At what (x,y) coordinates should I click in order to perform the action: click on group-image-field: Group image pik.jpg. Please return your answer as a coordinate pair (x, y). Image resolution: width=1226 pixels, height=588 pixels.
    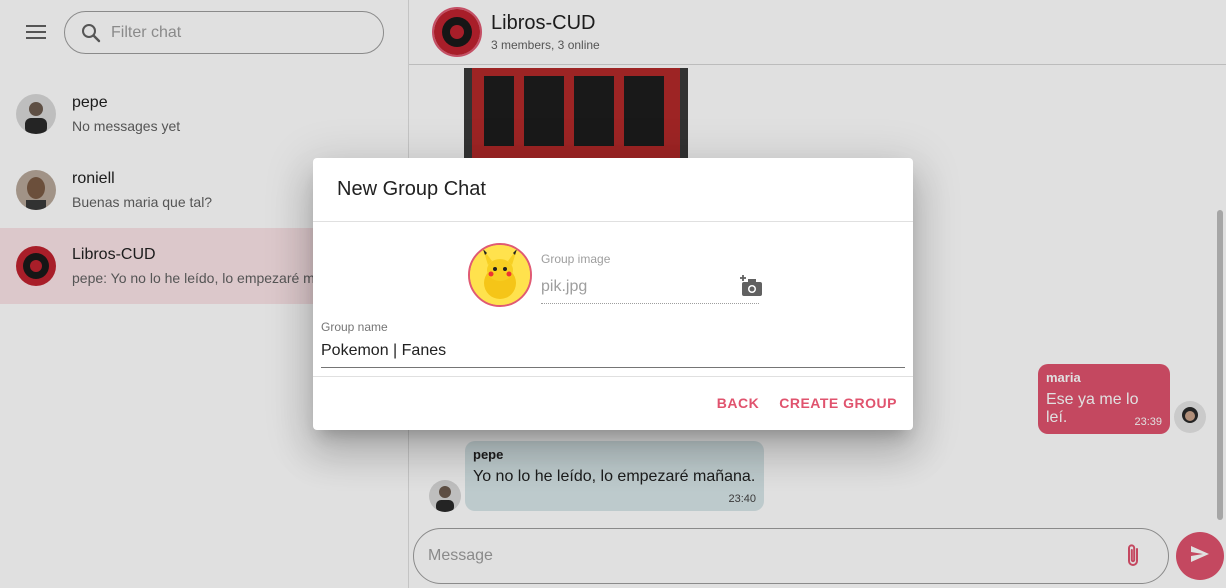
    Looking at the image, I should click on (651, 278).